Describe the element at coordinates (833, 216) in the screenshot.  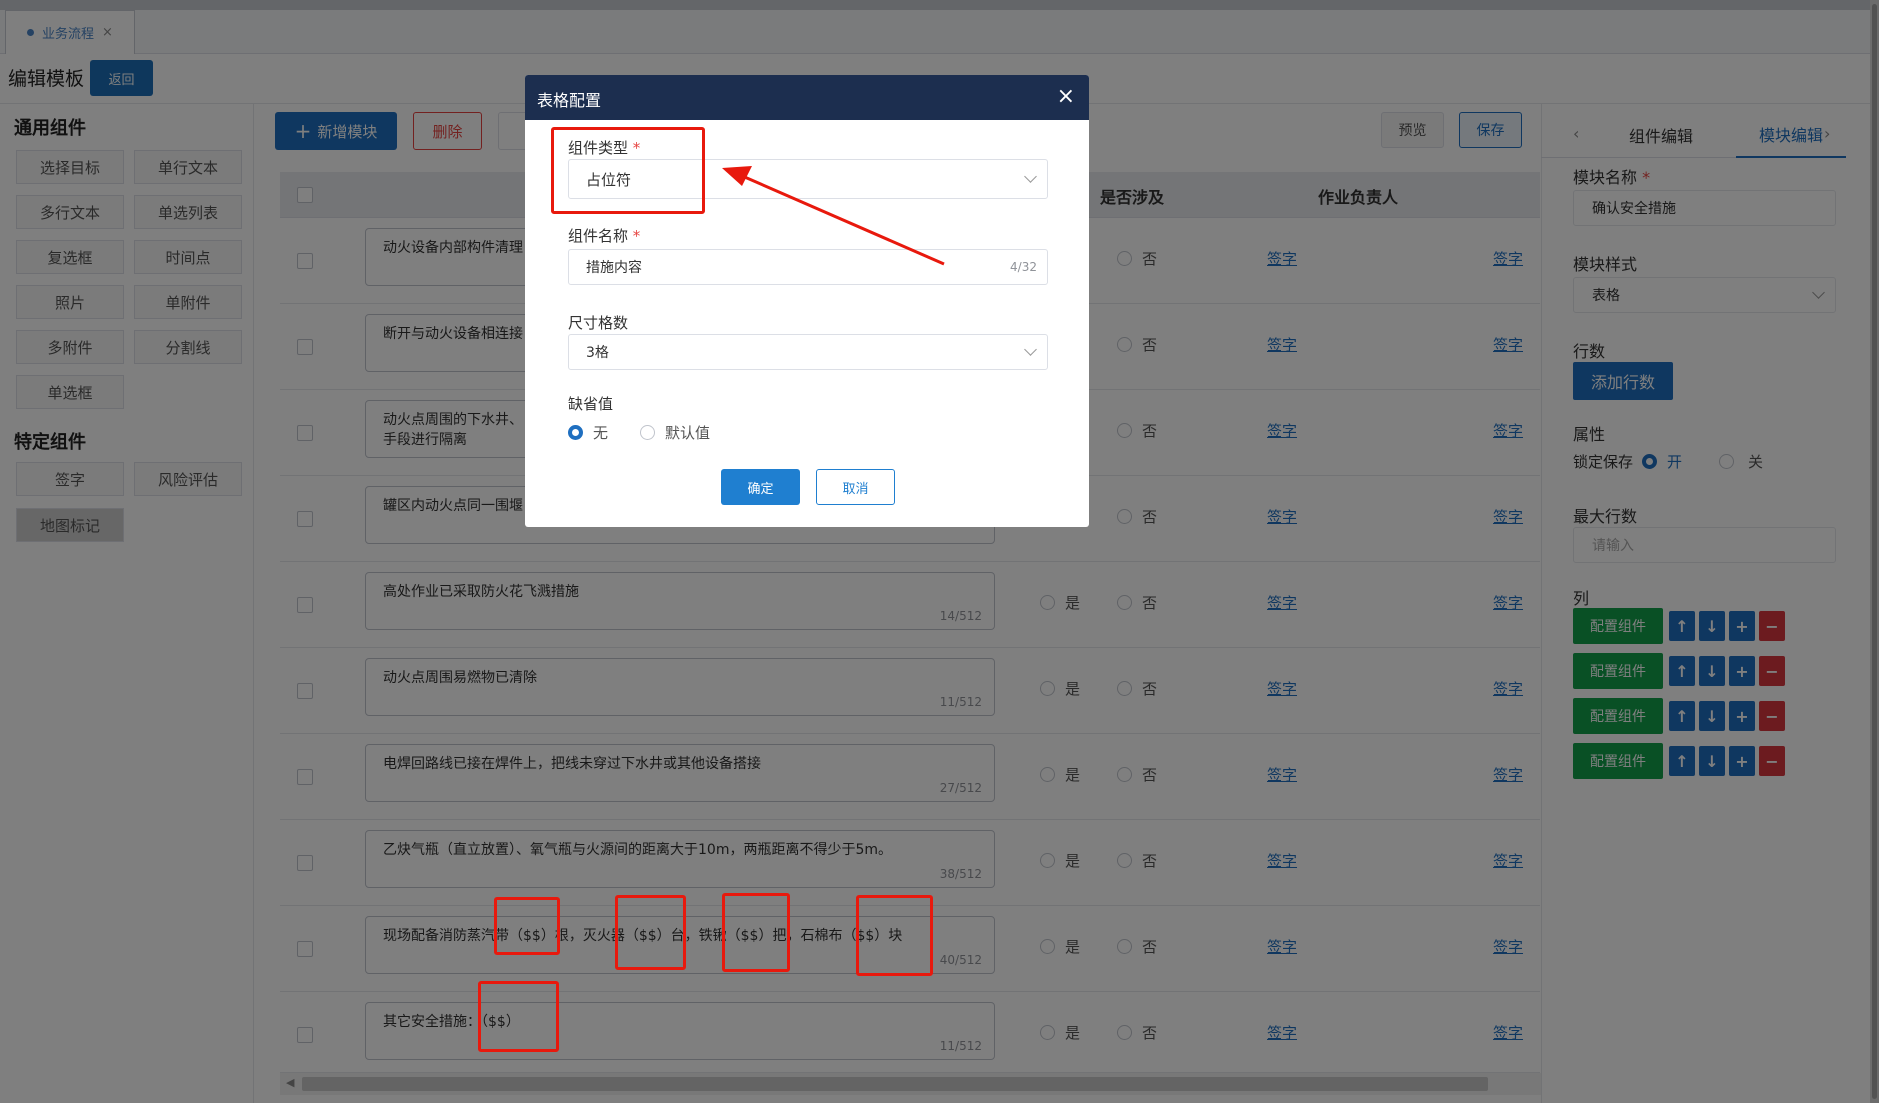
I see `annotation-arrow` at that location.